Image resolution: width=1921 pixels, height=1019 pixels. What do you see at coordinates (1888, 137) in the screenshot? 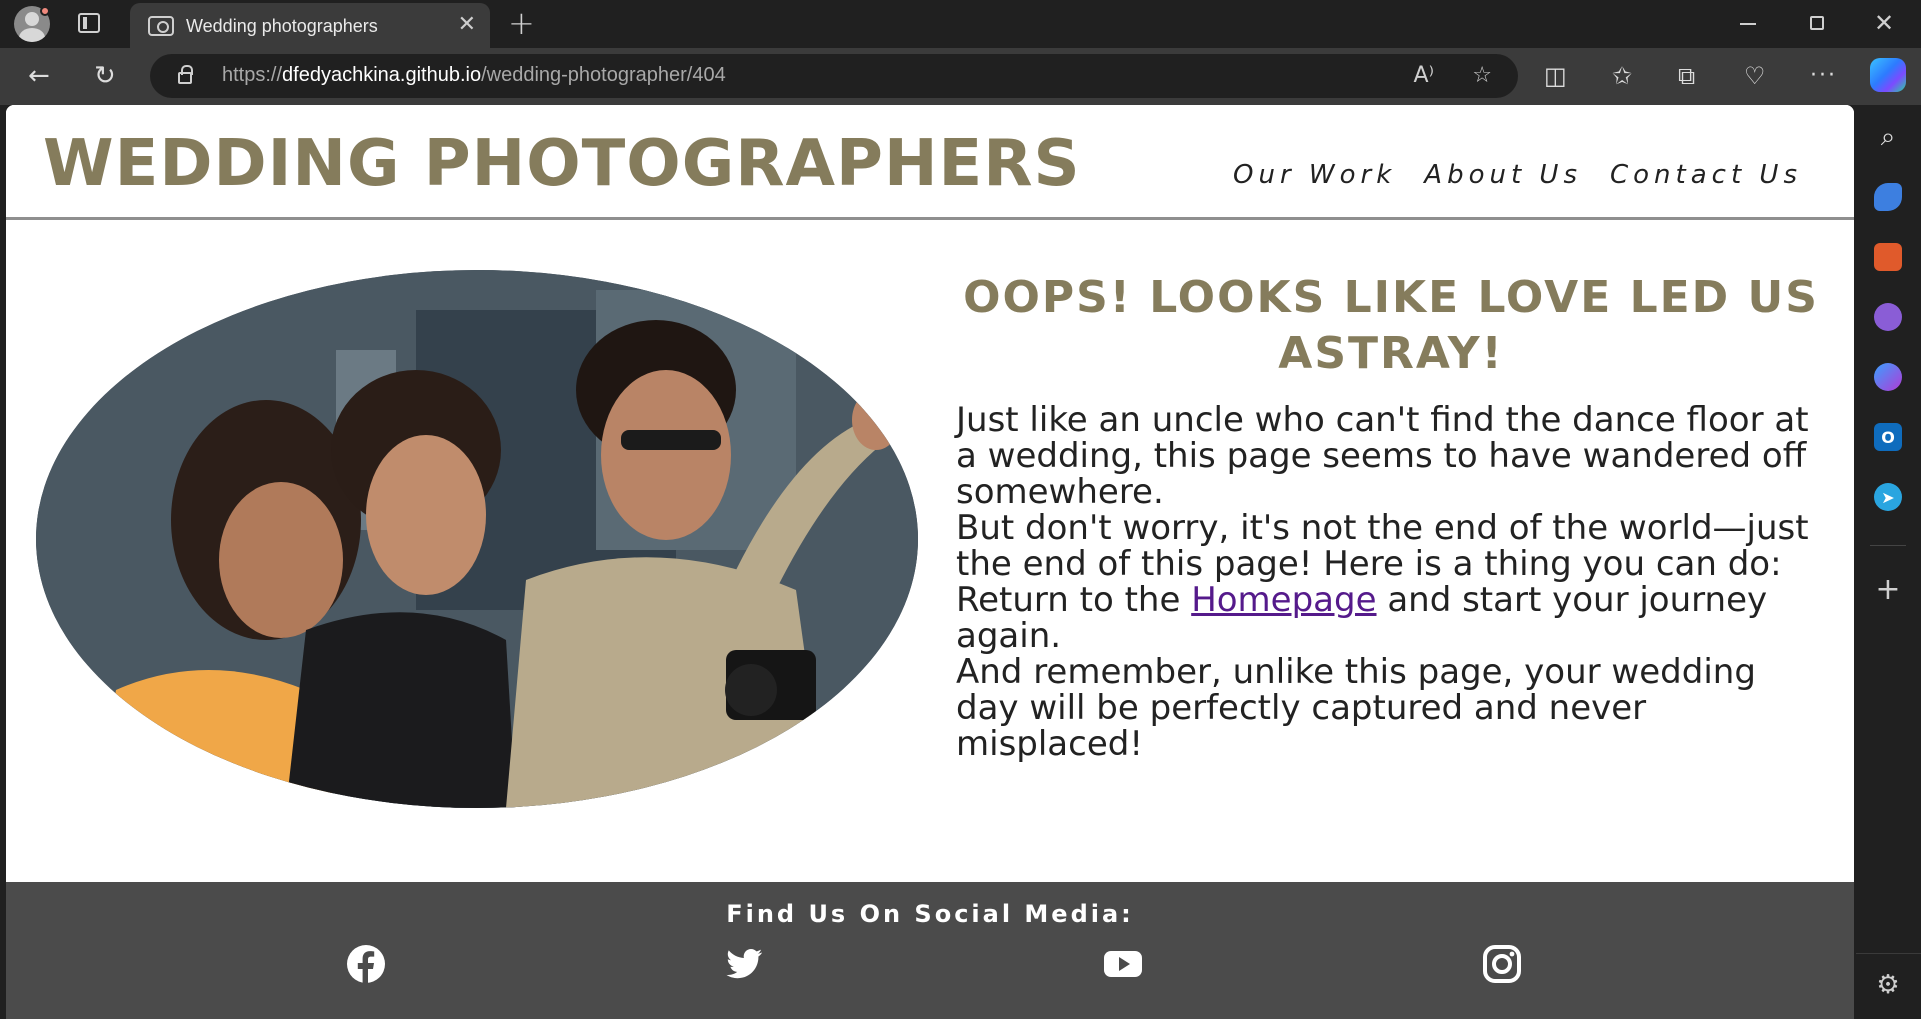
I see `sidebar-search-icon: ⌕` at bounding box center [1888, 137].